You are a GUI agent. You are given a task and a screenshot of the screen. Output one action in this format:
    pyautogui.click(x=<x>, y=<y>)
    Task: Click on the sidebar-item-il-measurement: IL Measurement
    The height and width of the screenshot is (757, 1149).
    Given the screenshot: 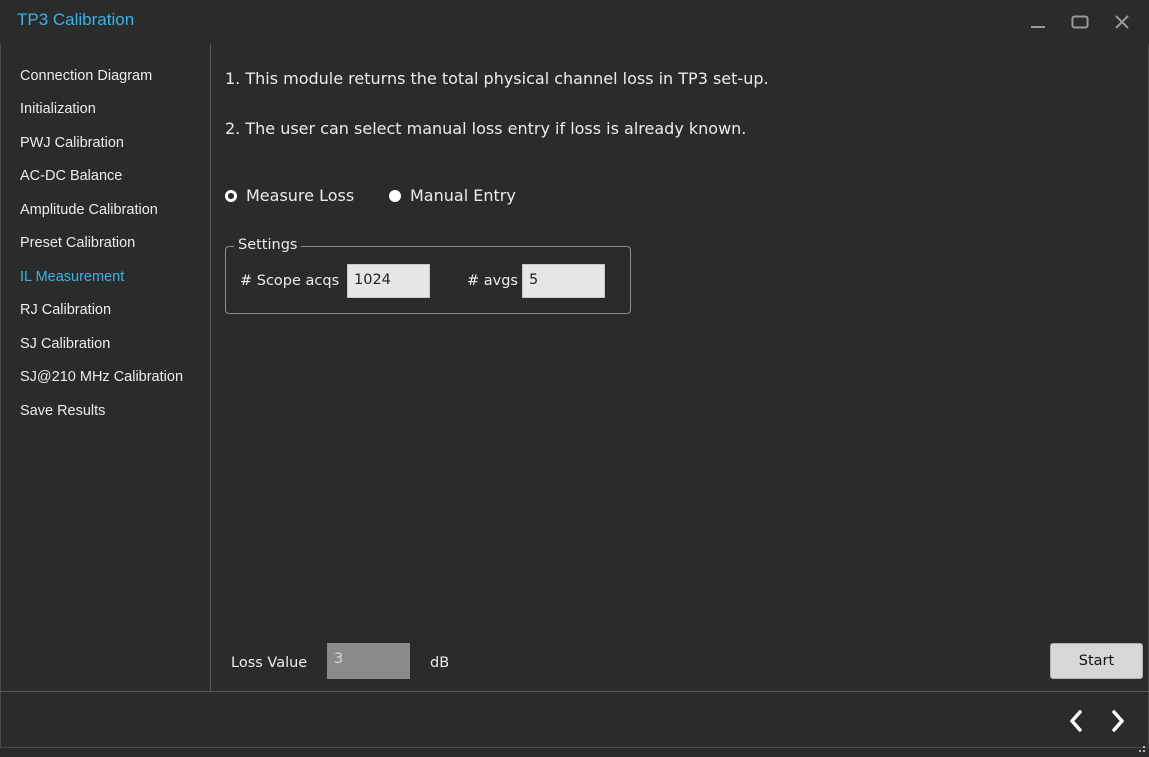 What is the action you would take?
    pyautogui.click(x=72, y=277)
    